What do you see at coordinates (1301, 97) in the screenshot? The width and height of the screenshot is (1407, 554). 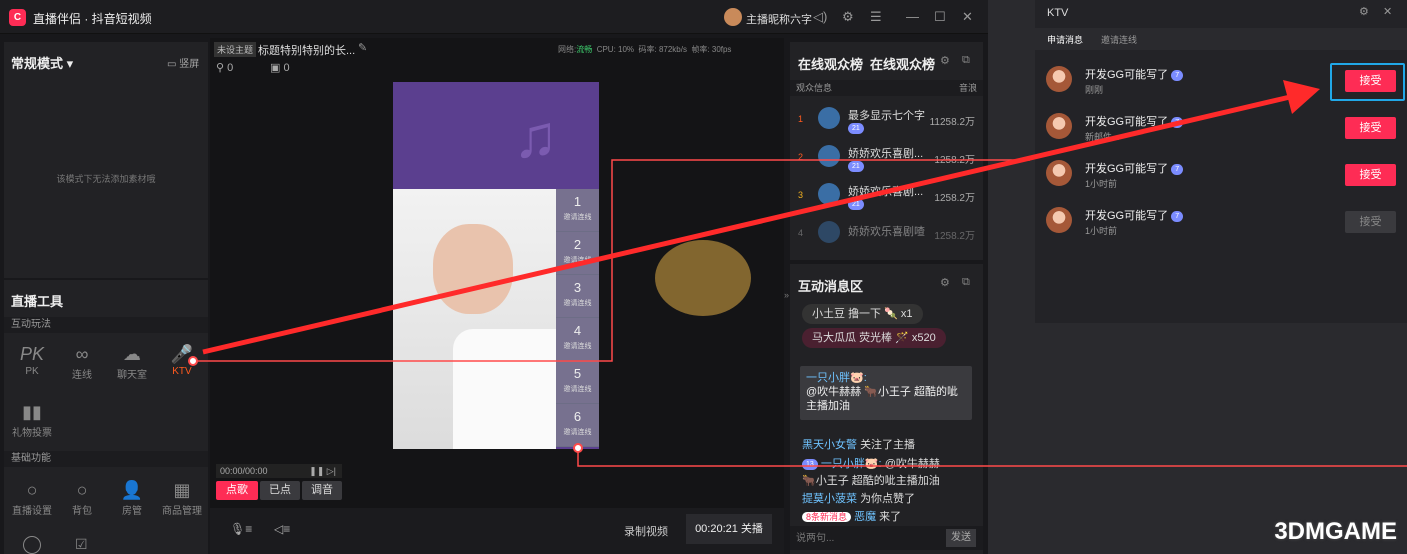 I see `red-arrow-head` at bounding box center [1301, 97].